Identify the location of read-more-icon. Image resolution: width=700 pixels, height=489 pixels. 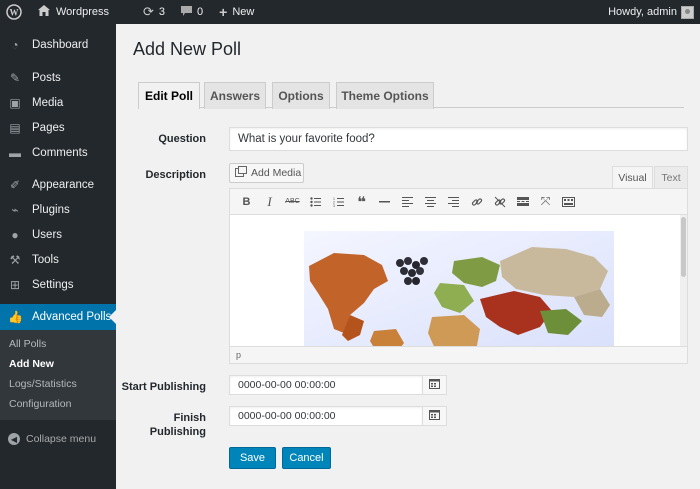
(522, 202).